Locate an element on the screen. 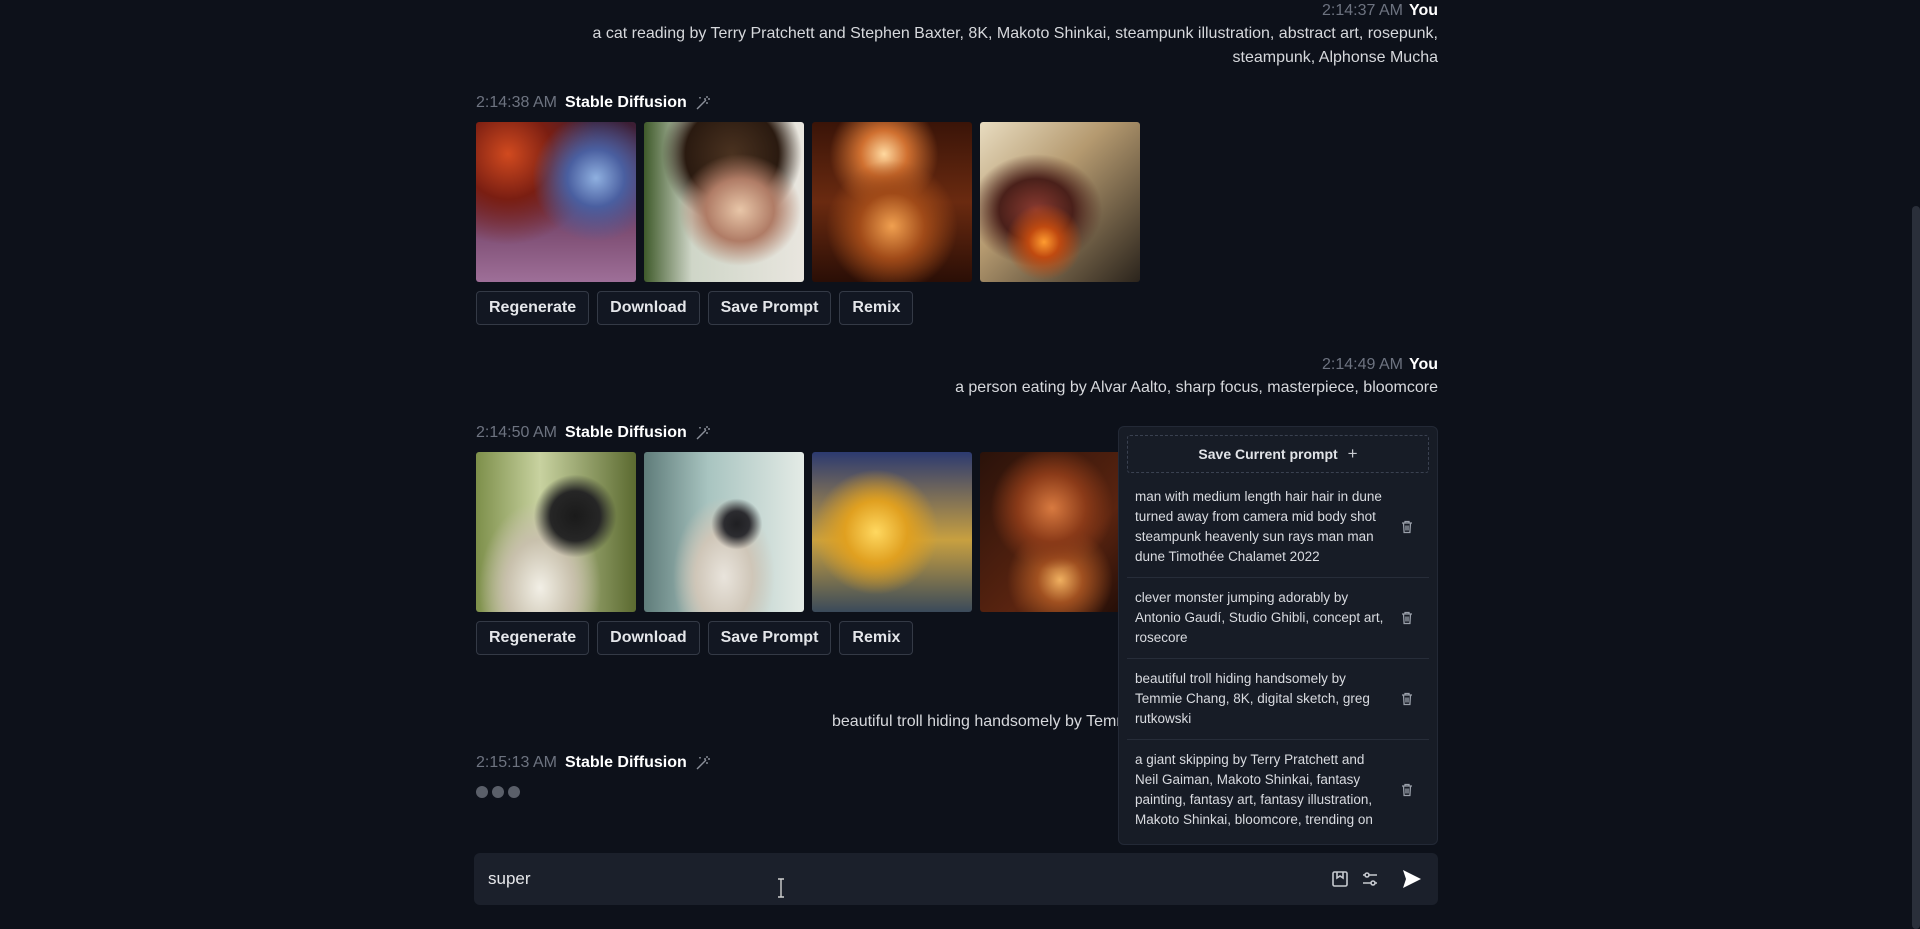 The image size is (1920, 929). message-meta: 2:14:49 AM You is located at coordinates (957, 365).